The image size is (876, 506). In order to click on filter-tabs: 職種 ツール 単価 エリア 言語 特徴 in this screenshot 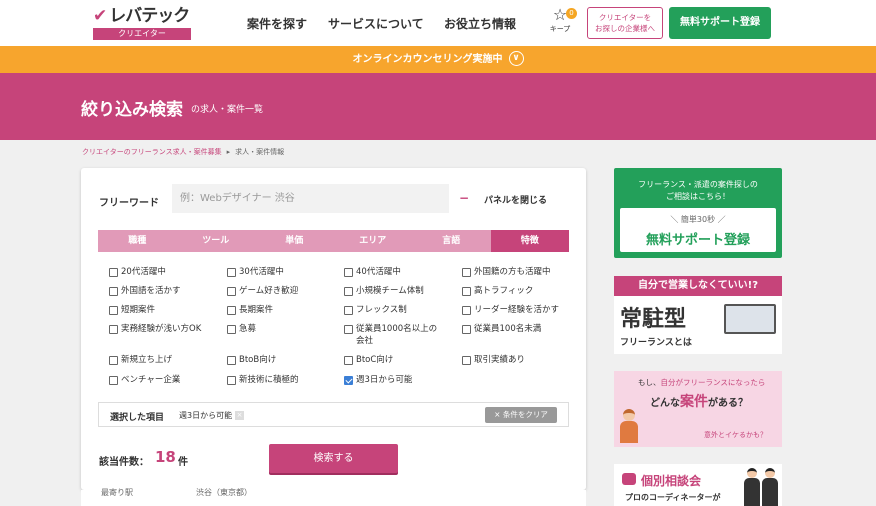, I will do `click(333, 241)`.